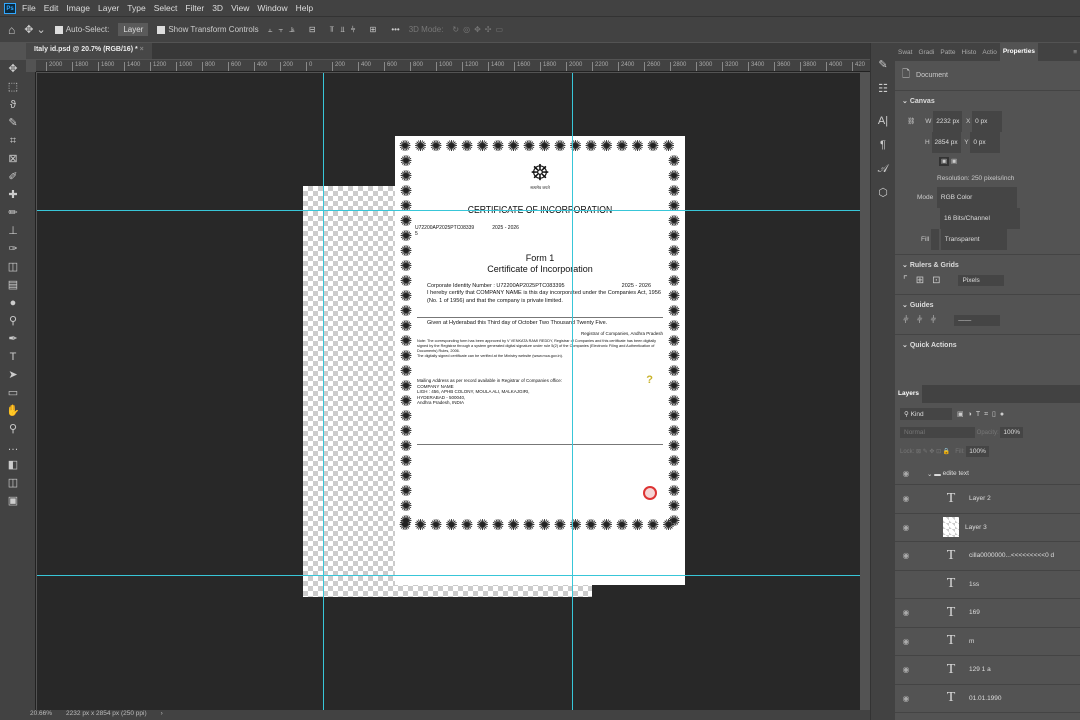  I want to click on home-icon: ⌂, so click(11, 30).